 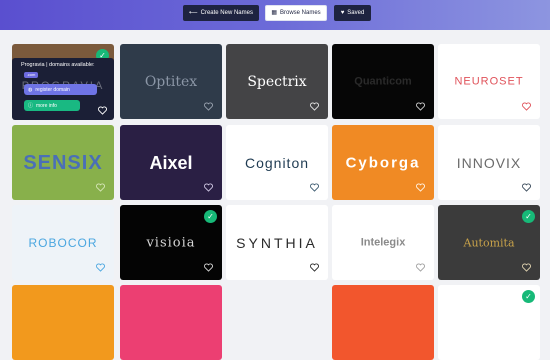 I want to click on brand-name: Cogniton, so click(x=277, y=162).